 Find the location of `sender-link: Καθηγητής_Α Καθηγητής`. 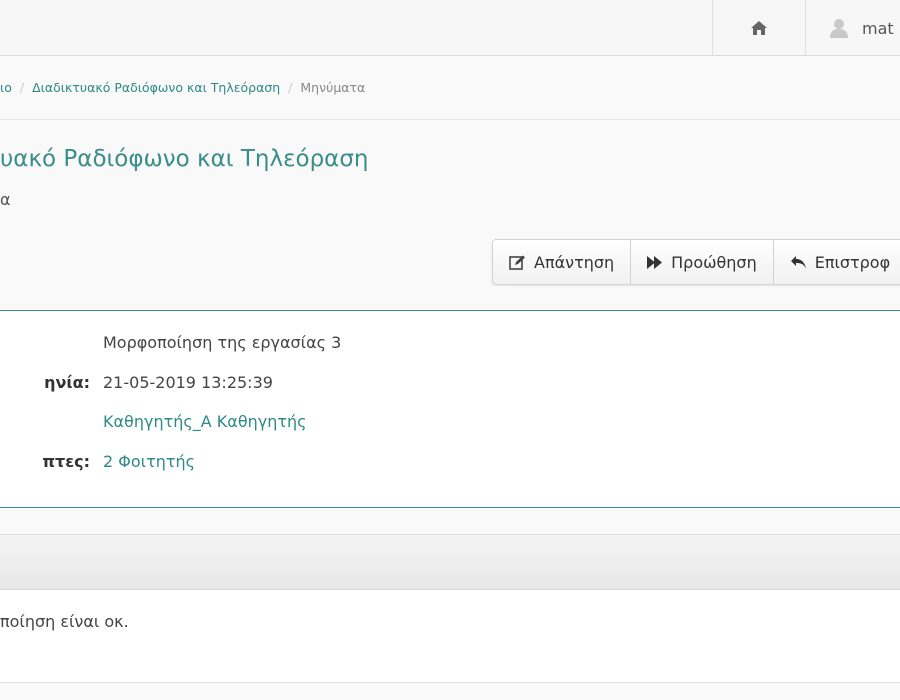

sender-link: Καθηγητής_Α Καθηγητής is located at coordinates (205, 421).